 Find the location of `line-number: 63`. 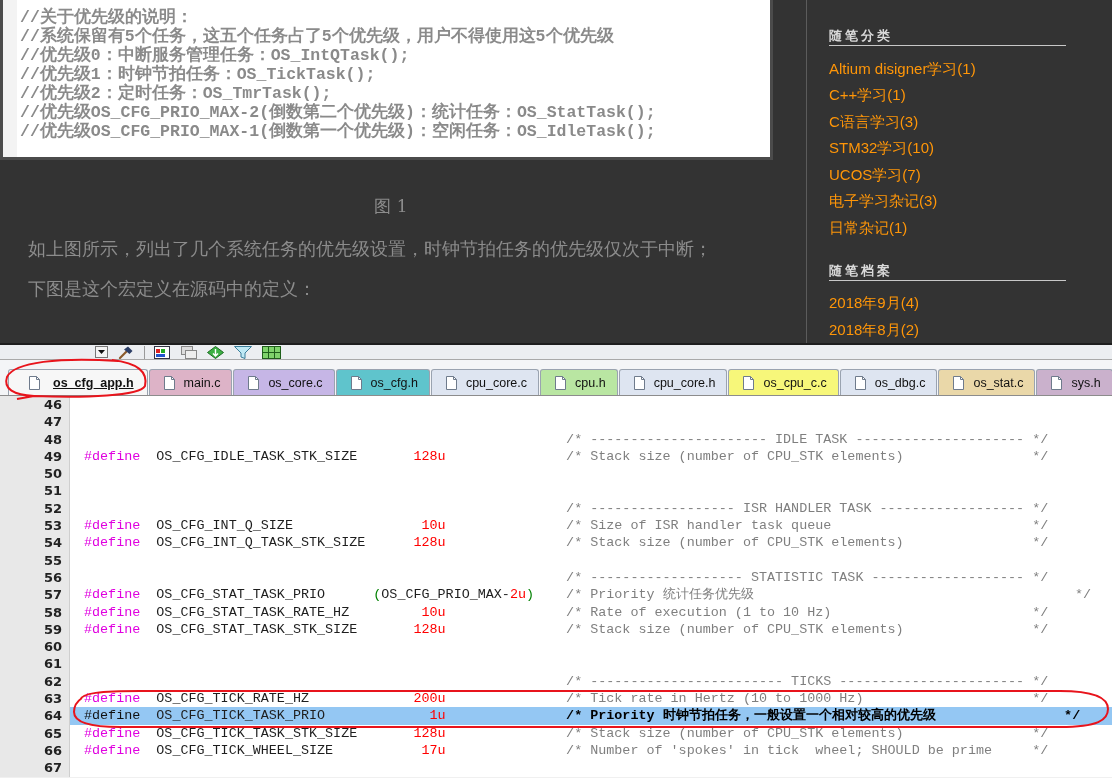

line-number: 63 is located at coordinates (35, 699).